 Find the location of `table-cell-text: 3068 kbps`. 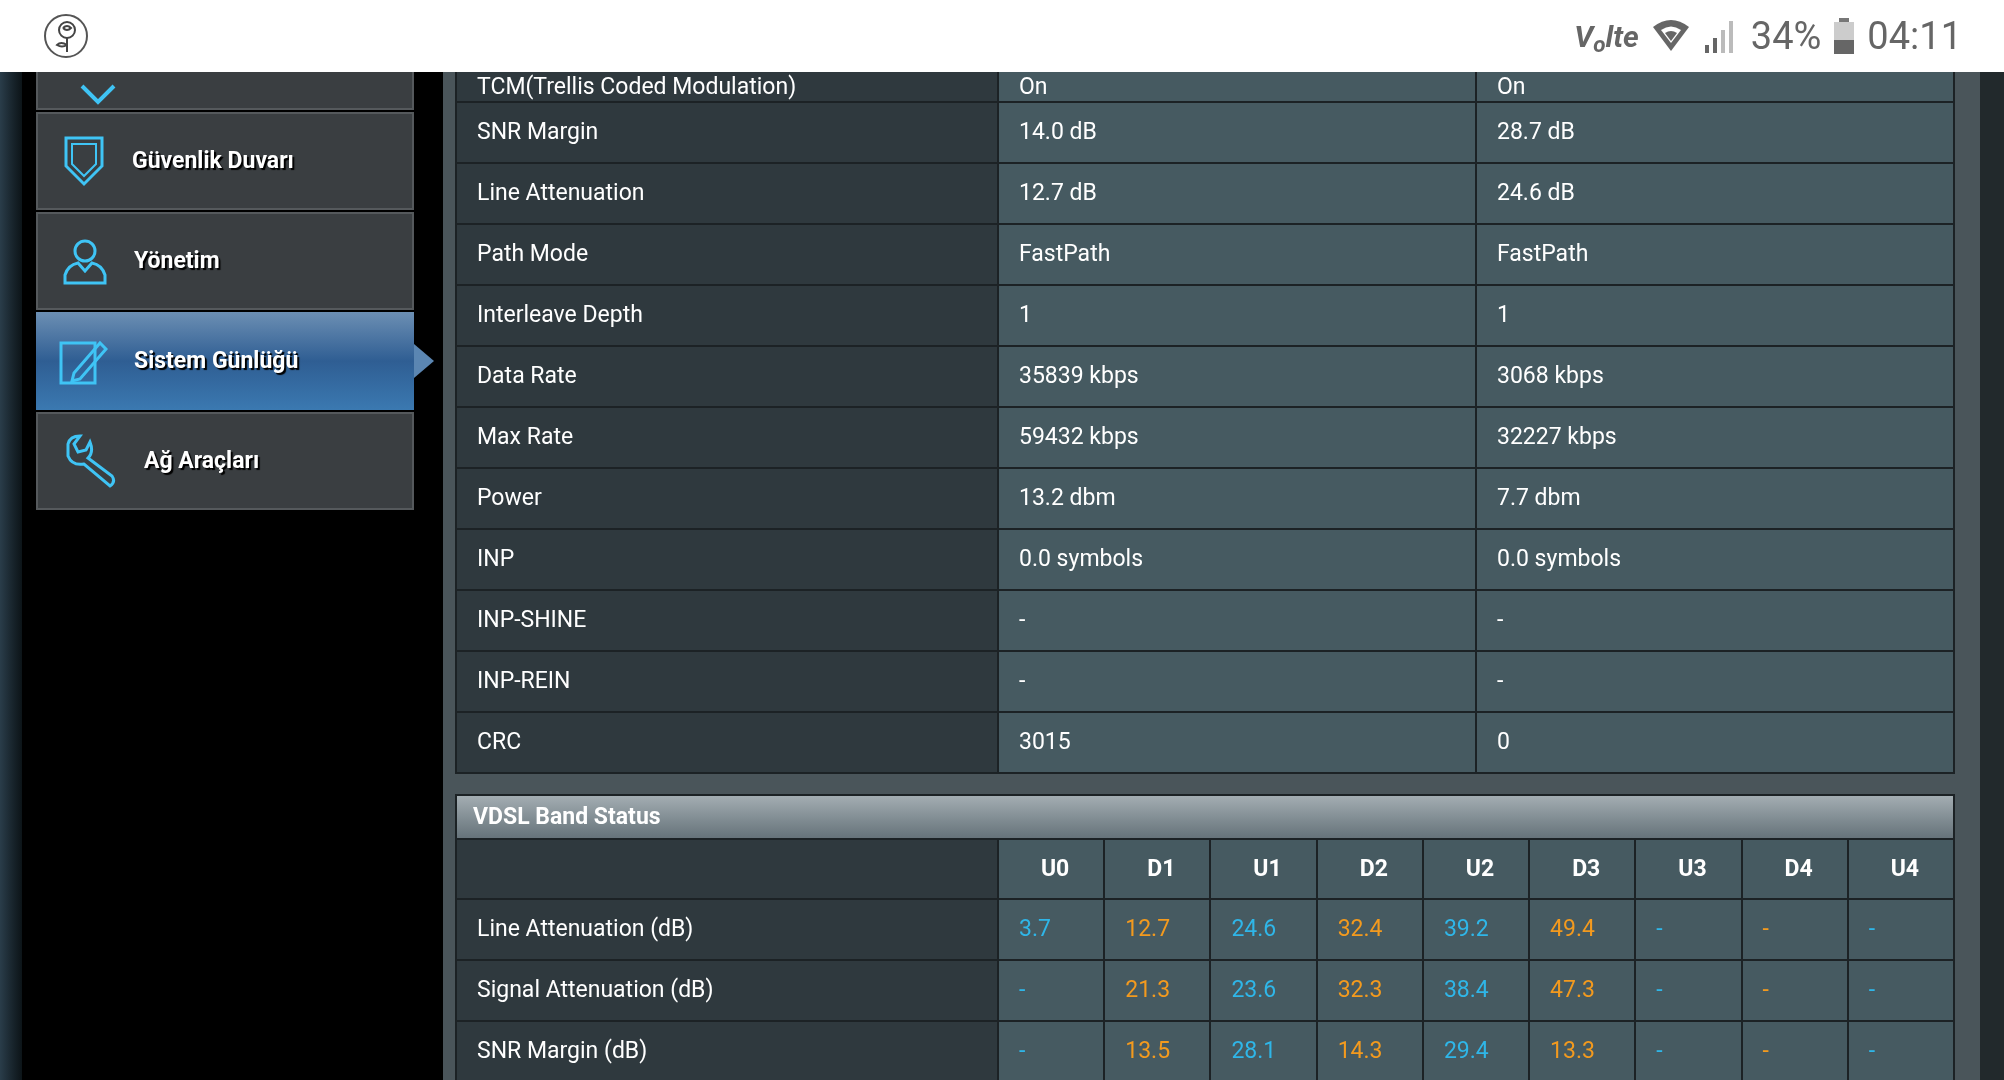

table-cell-text: 3068 kbps is located at coordinates (1550, 376).